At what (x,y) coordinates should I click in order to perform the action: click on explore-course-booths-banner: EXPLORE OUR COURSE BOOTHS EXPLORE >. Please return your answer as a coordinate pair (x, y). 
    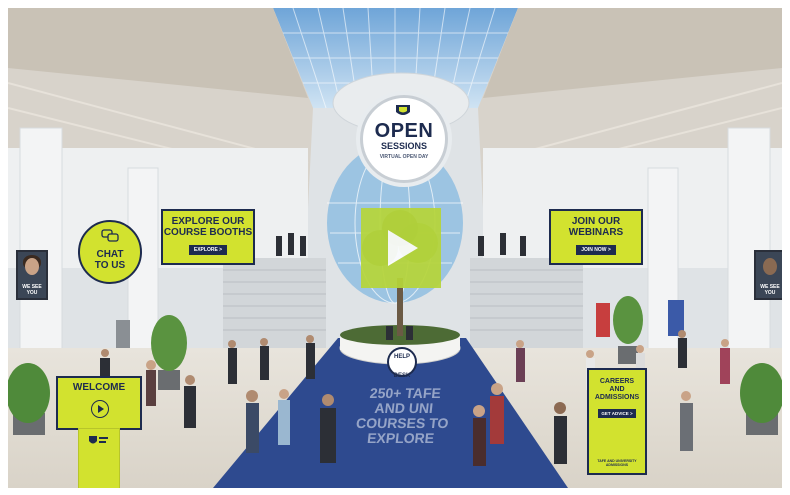
    Looking at the image, I should click on (208, 237).